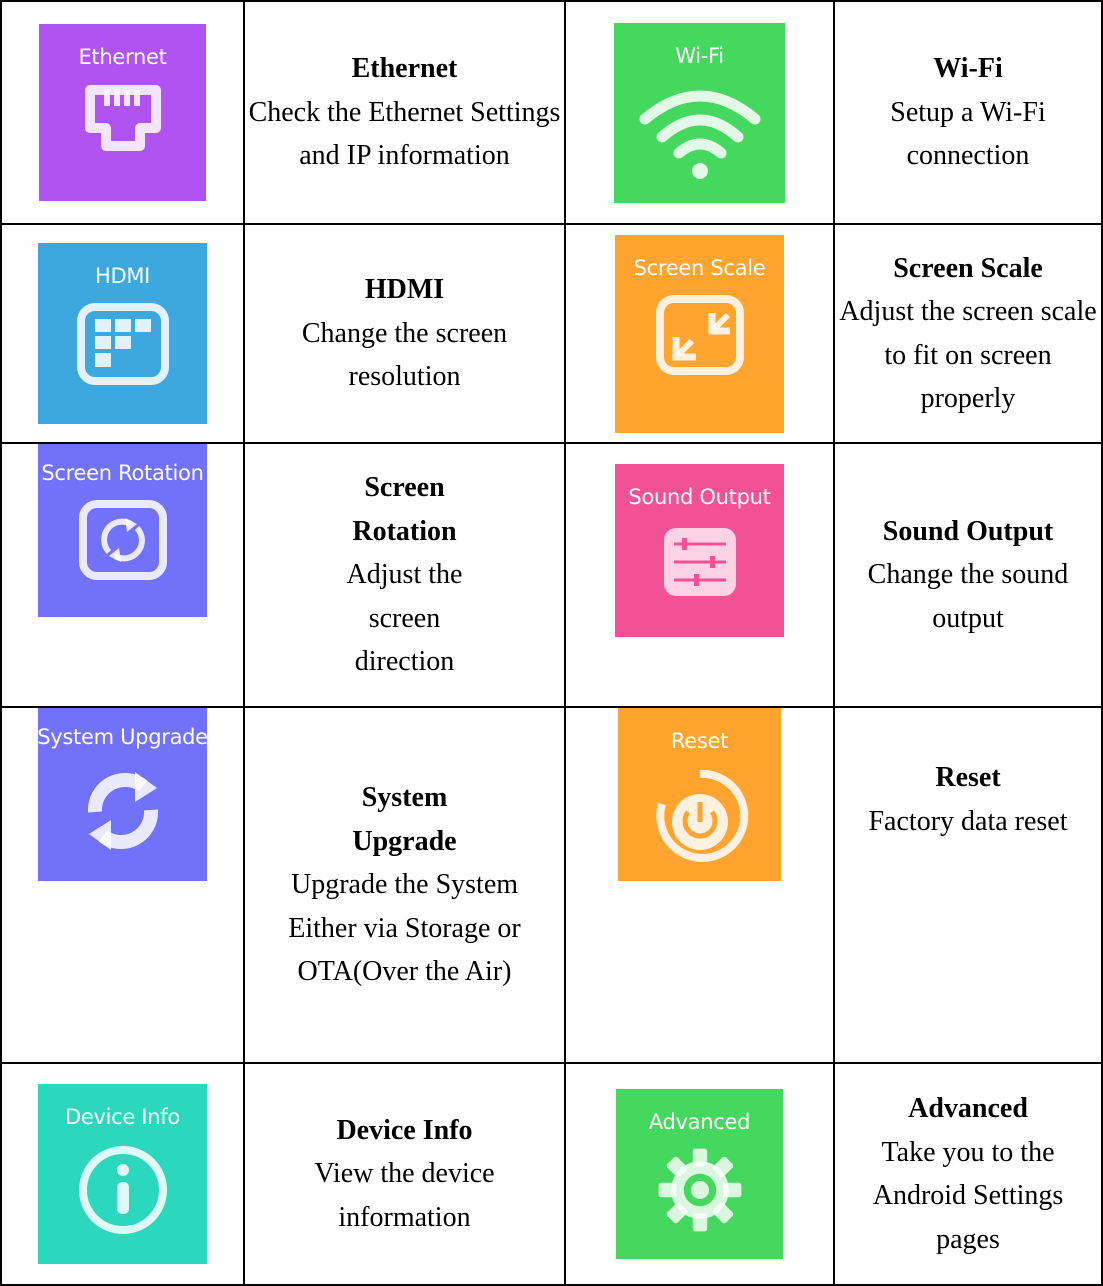 This screenshot has height=1286, width=1103. I want to click on tile-label: Sound Output, so click(699, 497).